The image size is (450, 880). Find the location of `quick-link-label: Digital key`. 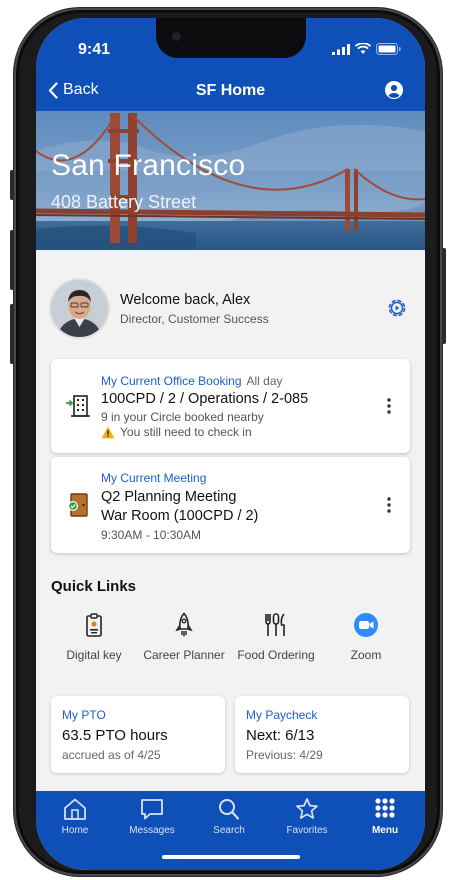

quick-link-label: Digital key is located at coordinates (94, 655).